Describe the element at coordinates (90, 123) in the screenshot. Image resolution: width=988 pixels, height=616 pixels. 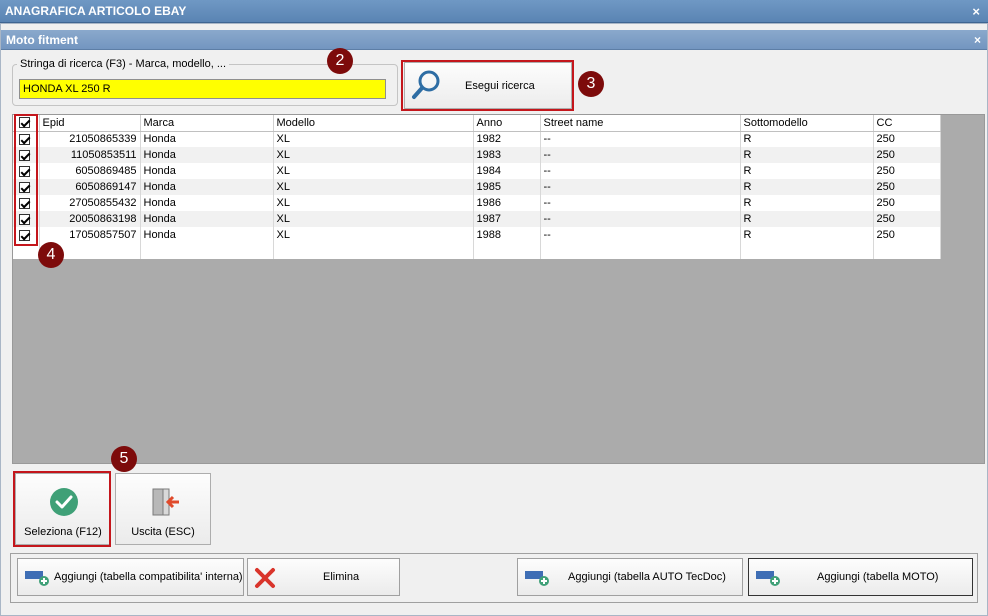
I see `column-header-epid: Epid` at that location.